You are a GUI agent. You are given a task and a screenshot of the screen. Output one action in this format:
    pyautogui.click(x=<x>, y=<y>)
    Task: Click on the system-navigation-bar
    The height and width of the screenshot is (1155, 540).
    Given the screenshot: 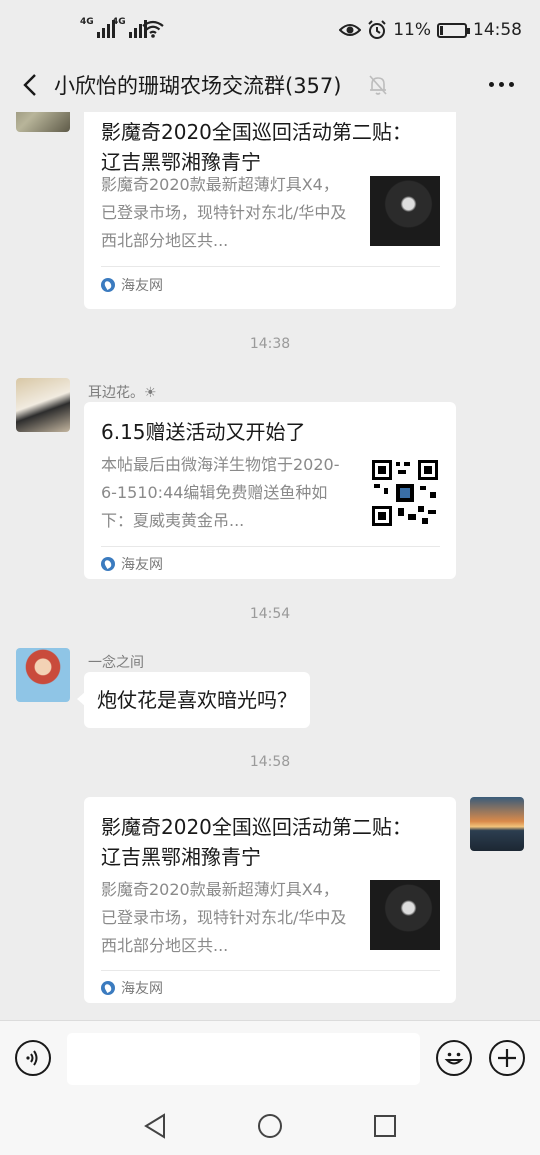 What is the action you would take?
    pyautogui.click(x=270, y=1125)
    